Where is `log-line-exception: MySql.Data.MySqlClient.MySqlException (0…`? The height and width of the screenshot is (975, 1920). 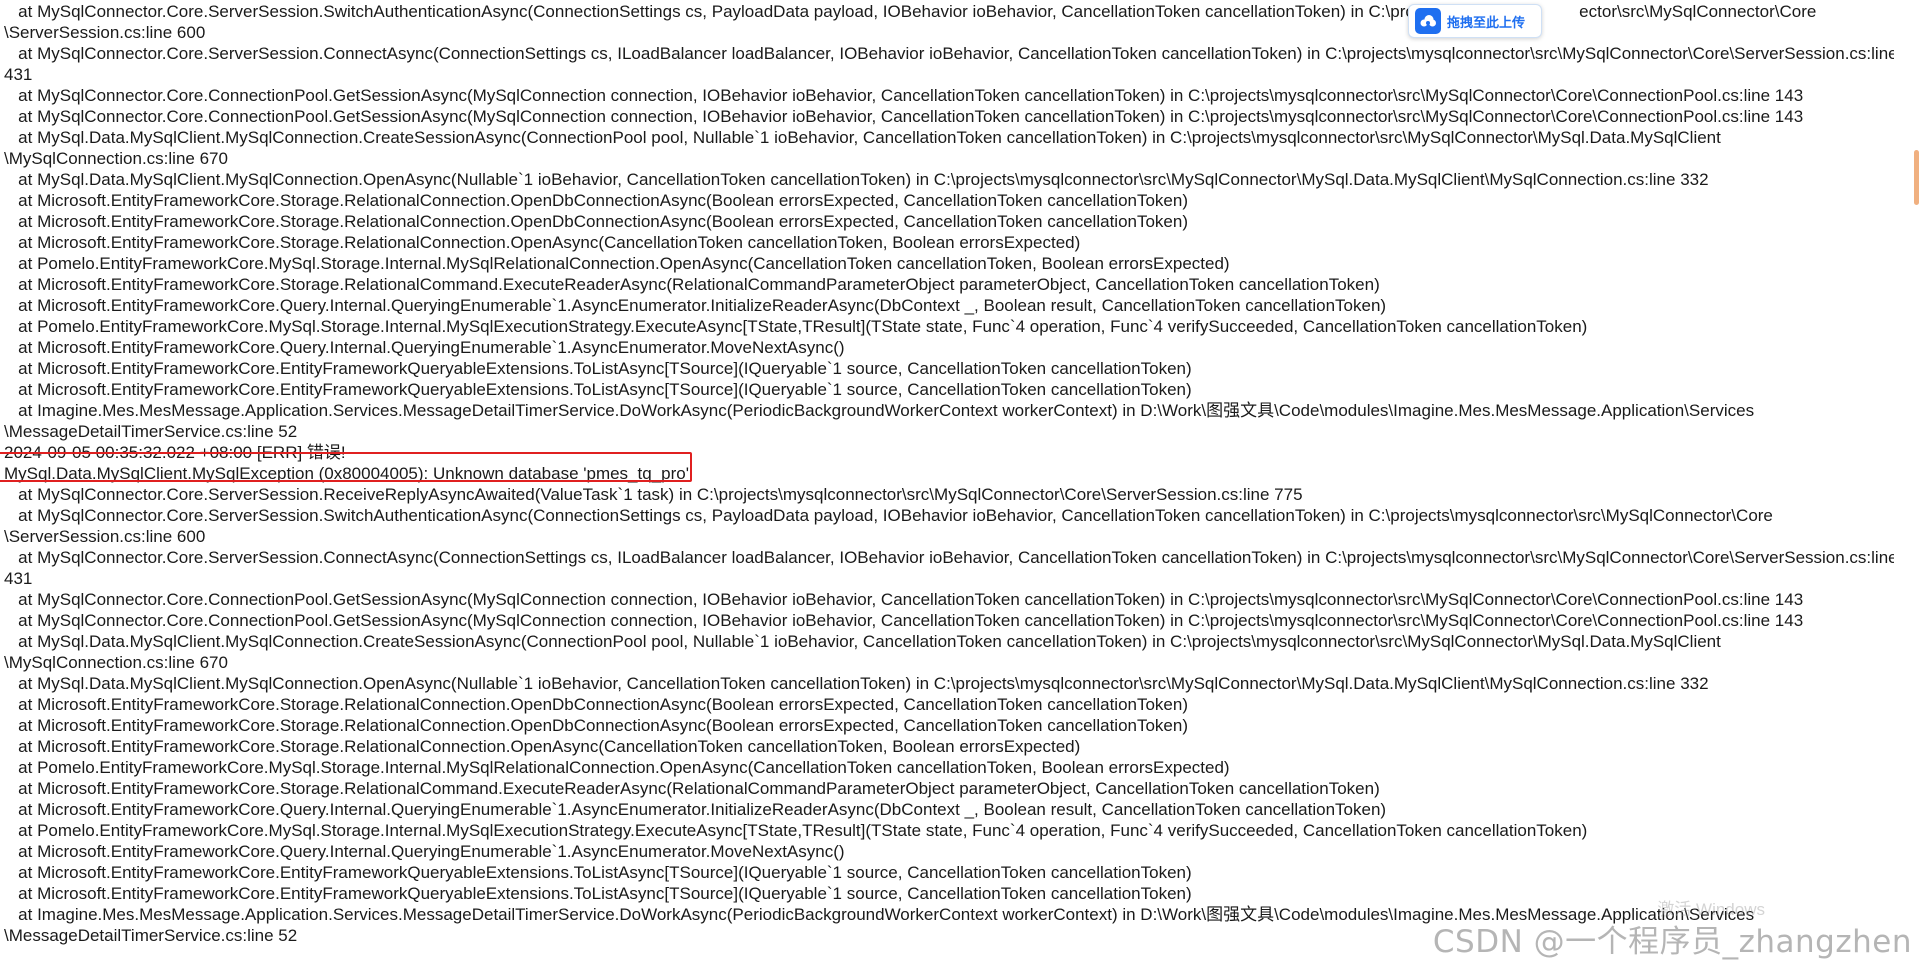 log-line-exception: MySql.Data.MySqlClient.MySqlException (0… is located at coordinates (346, 473).